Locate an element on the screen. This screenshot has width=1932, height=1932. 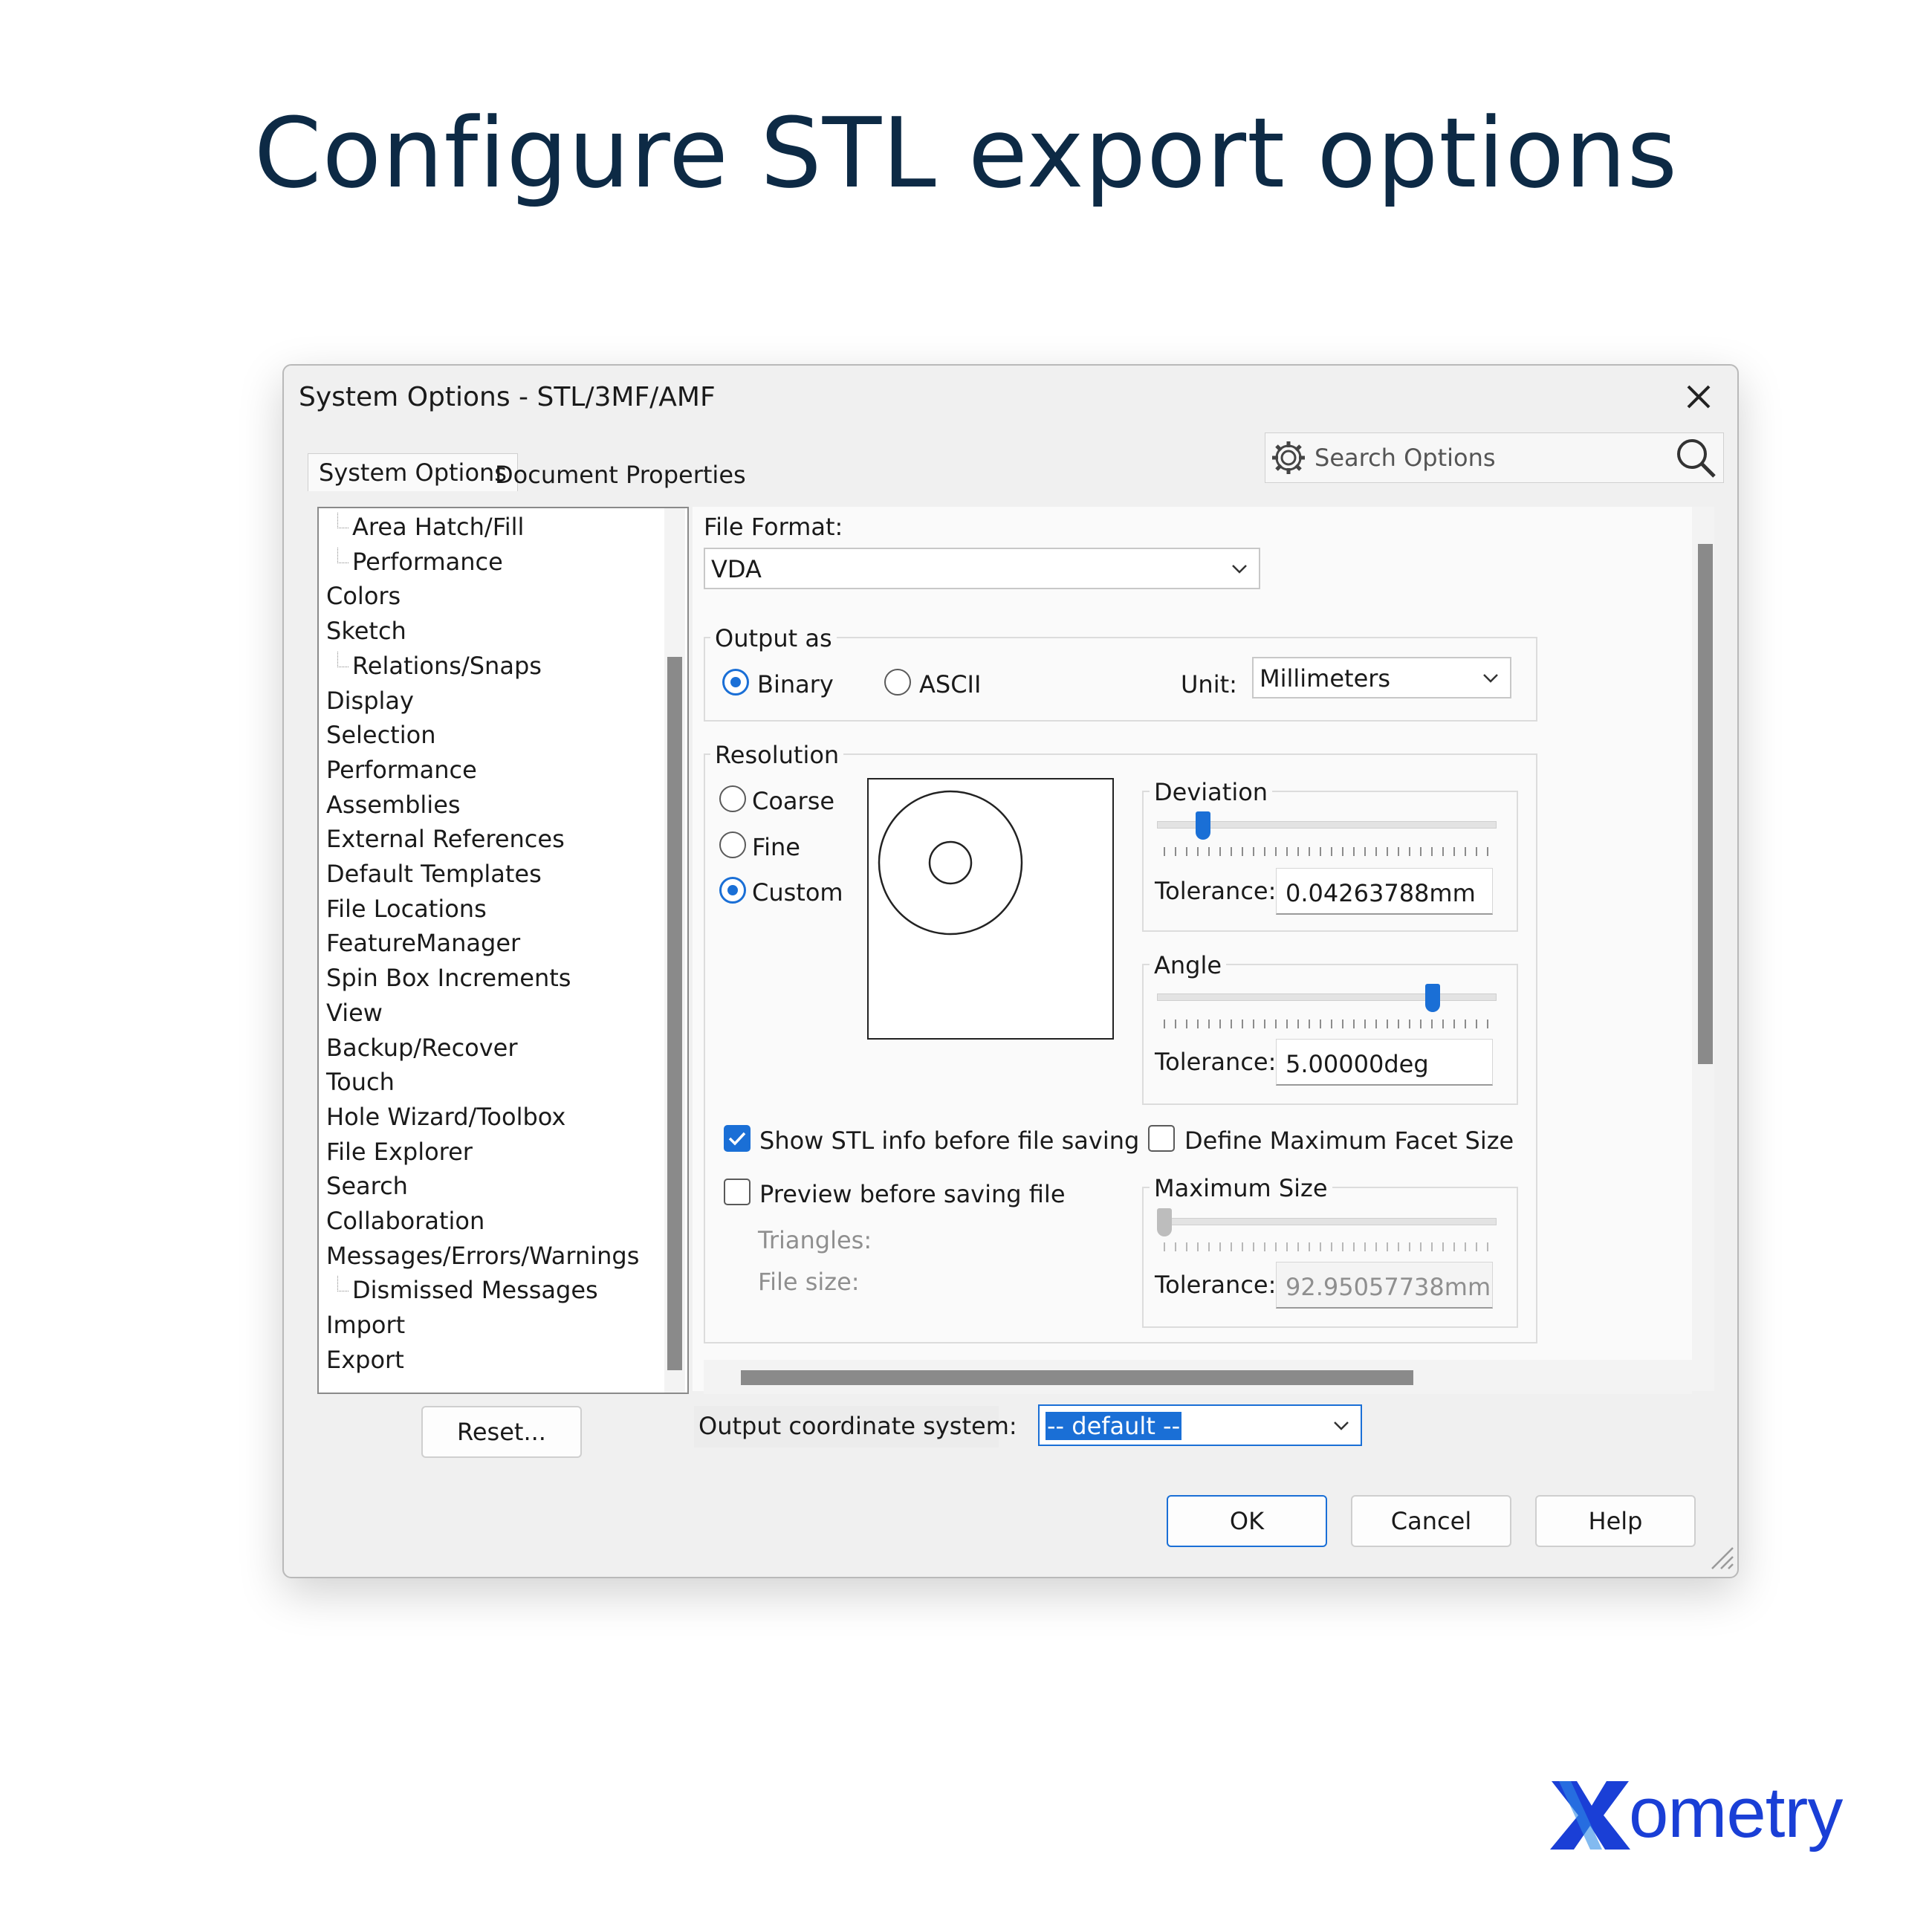
tree-item: View is located at coordinates (354, 1013).